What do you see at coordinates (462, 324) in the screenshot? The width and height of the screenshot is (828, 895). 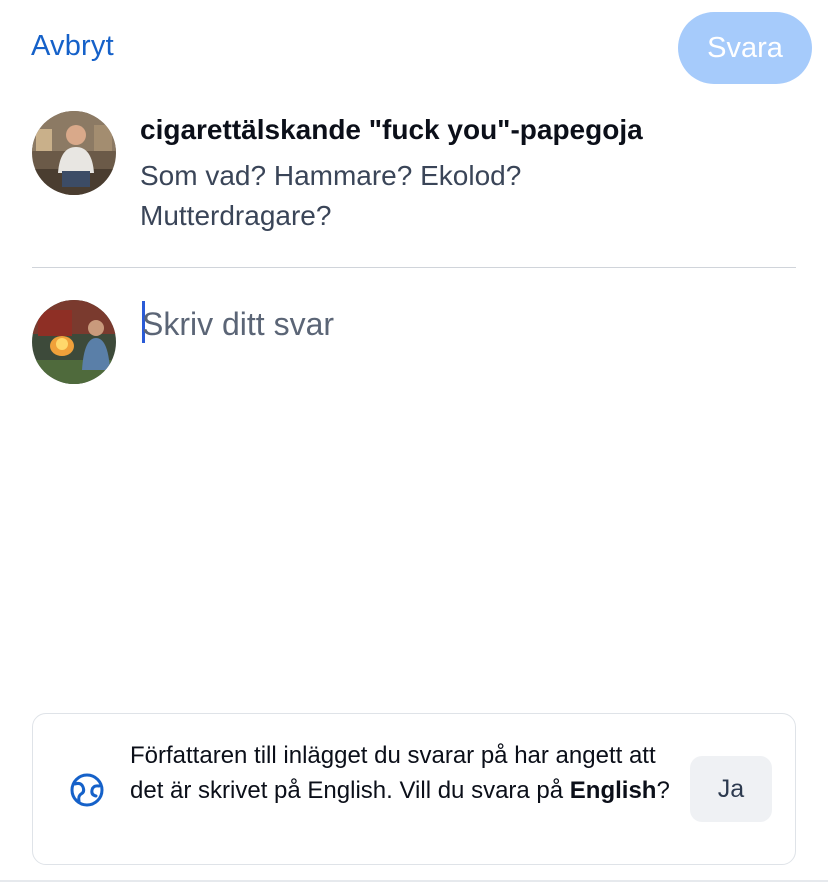 I see `reply-input` at bounding box center [462, 324].